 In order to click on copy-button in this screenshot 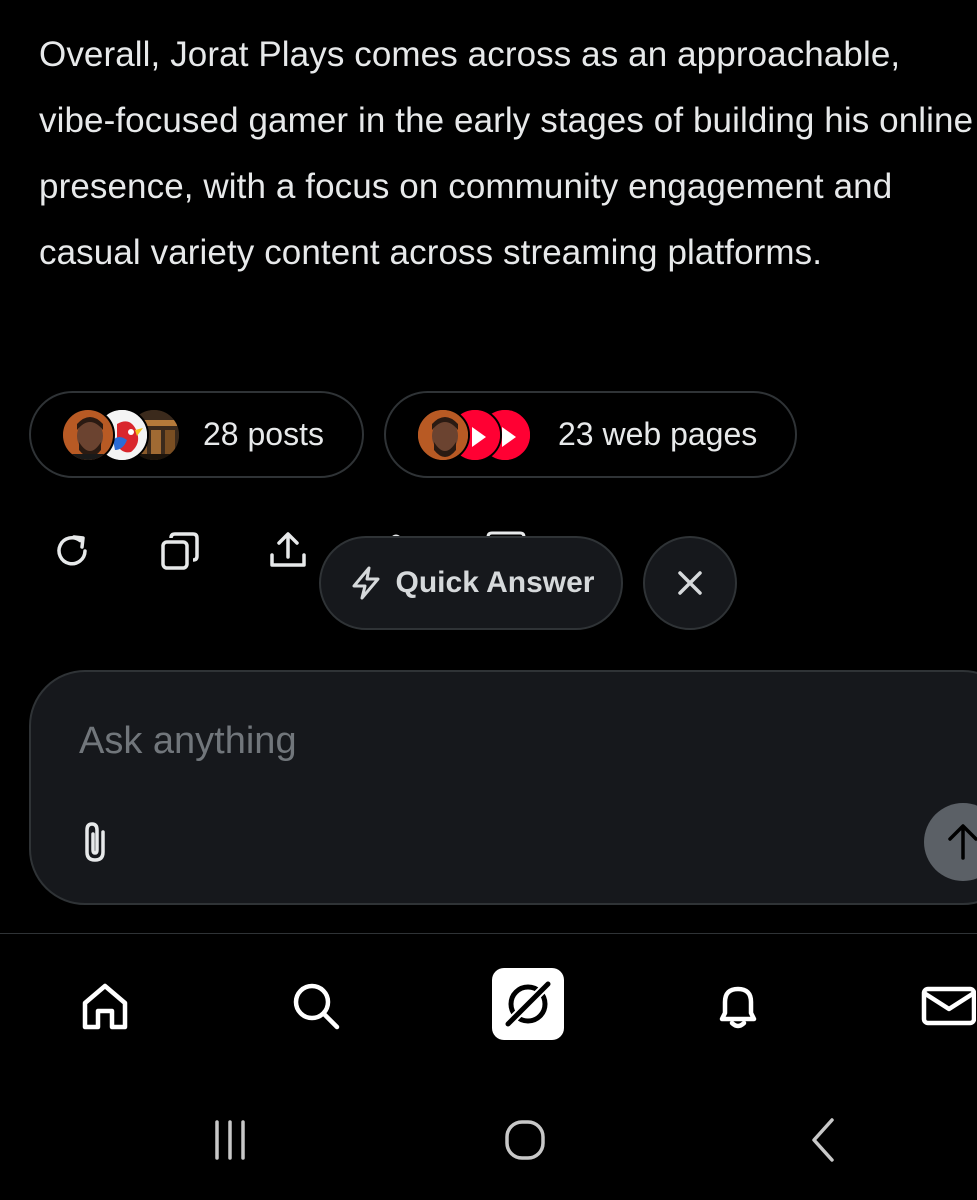, I will do `click(180, 551)`.